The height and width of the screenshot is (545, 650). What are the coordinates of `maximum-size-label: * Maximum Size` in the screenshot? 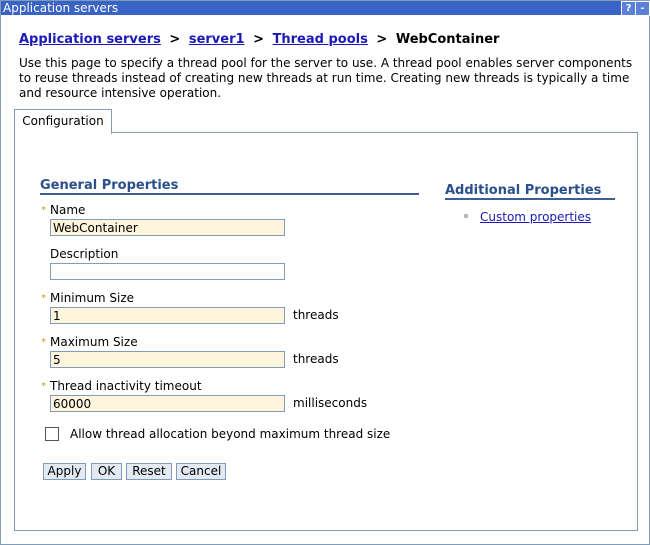 It's located at (89, 342).